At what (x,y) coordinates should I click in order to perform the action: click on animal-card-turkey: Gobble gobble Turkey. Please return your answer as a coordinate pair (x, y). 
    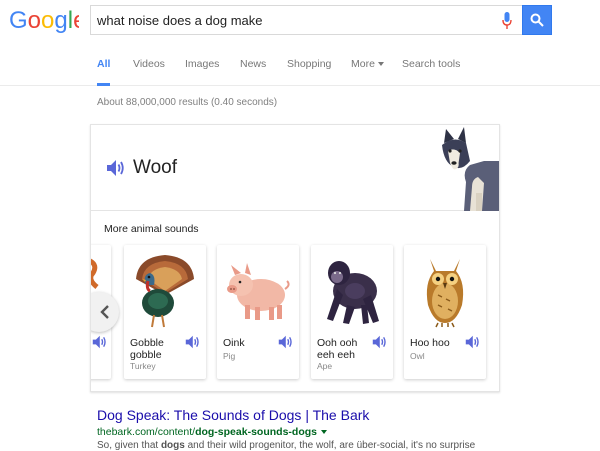
    Looking at the image, I should click on (165, 312).